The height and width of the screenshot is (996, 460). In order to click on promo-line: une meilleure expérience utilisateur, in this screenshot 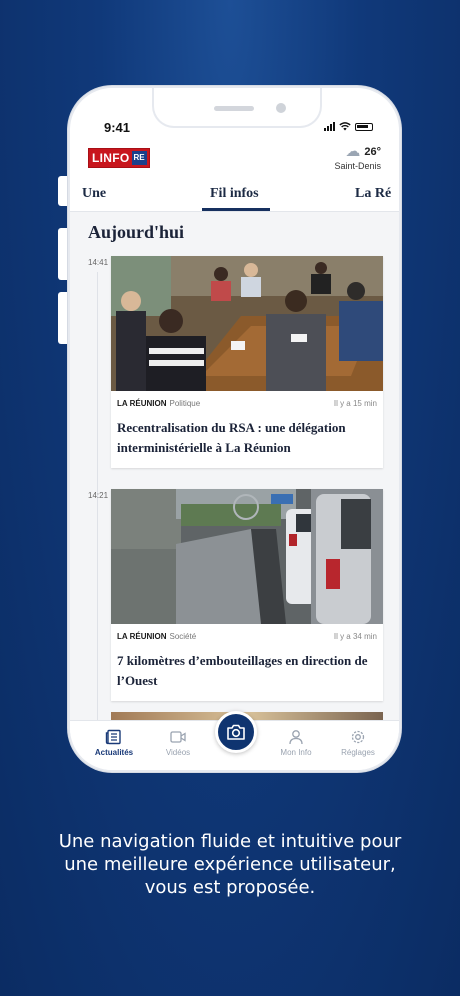, I will do `click(230, 864)`.